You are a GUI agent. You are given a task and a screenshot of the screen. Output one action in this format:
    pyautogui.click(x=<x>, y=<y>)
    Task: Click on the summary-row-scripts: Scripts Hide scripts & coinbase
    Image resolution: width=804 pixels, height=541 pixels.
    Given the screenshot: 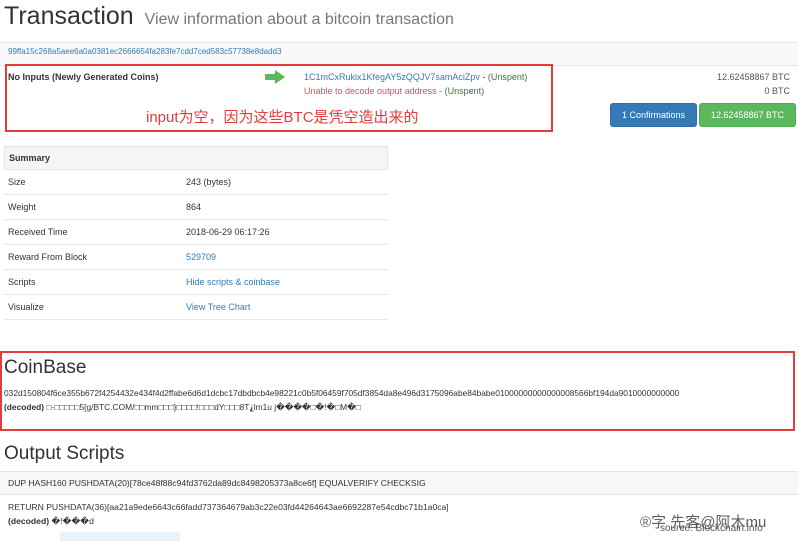 What is the action you would take?
    pyautogui.click(x=196, y=282)
    